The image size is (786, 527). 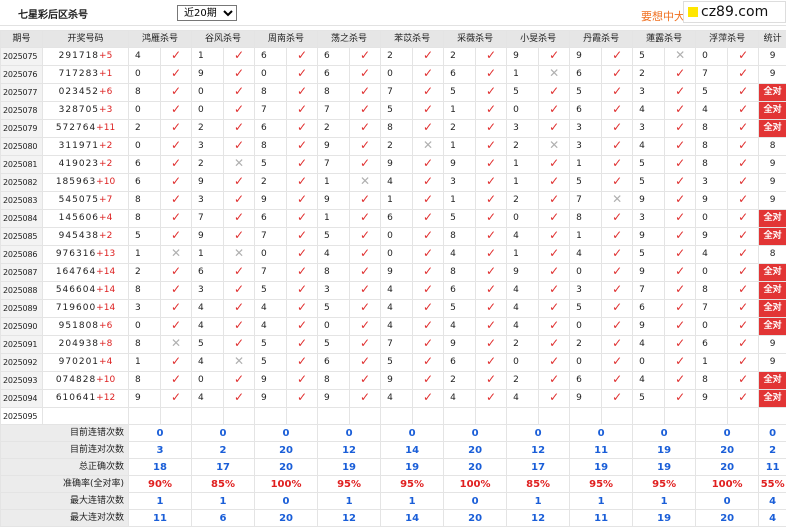 What do you see at coordinates (86, 57) in the screenshot?
I see `draw-number-cell: 291718+5` at bounding box center [86, 57].